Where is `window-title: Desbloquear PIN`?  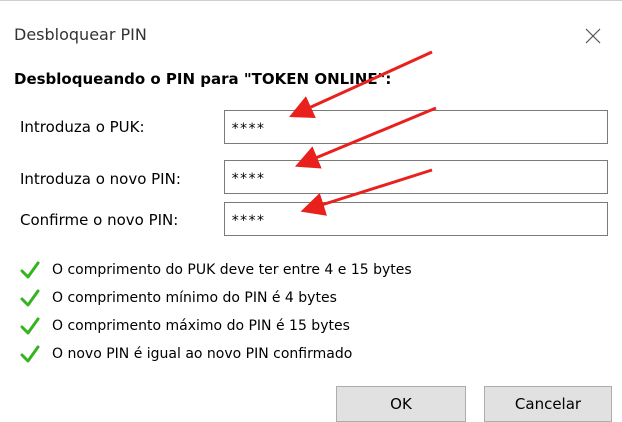
window-title: Desbloquear PIN is located at coordinates (80, 34).